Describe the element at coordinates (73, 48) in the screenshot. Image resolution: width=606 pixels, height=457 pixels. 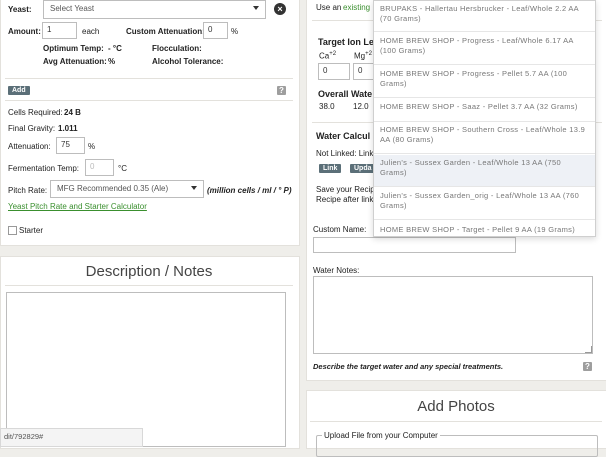
I see `optimum-temp-label: Optimum Temp:` at that location.